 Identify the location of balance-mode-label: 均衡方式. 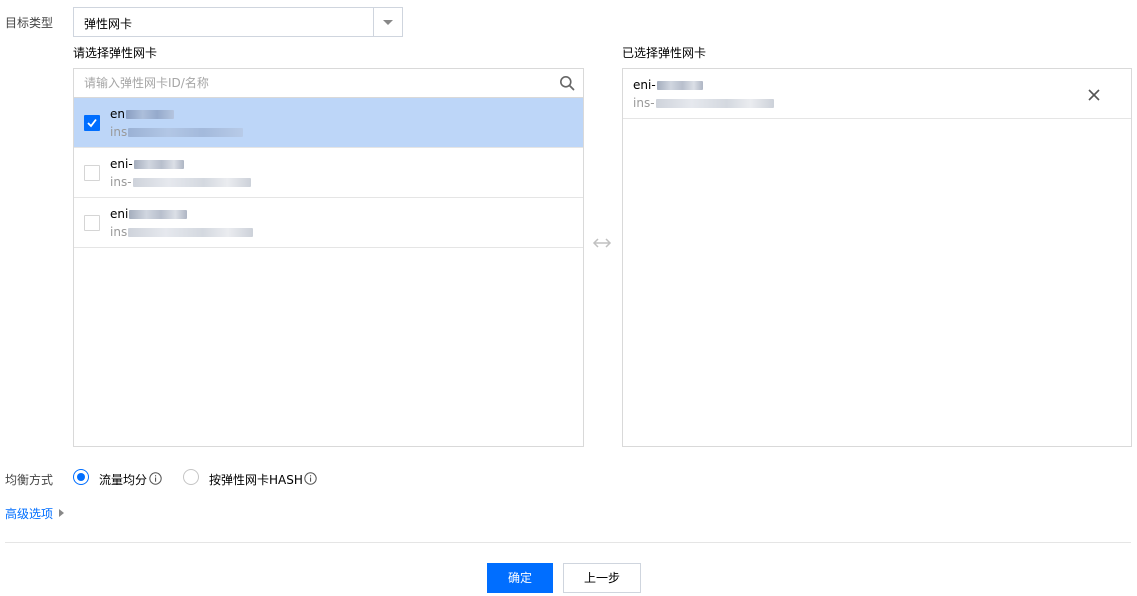
(29, 480).